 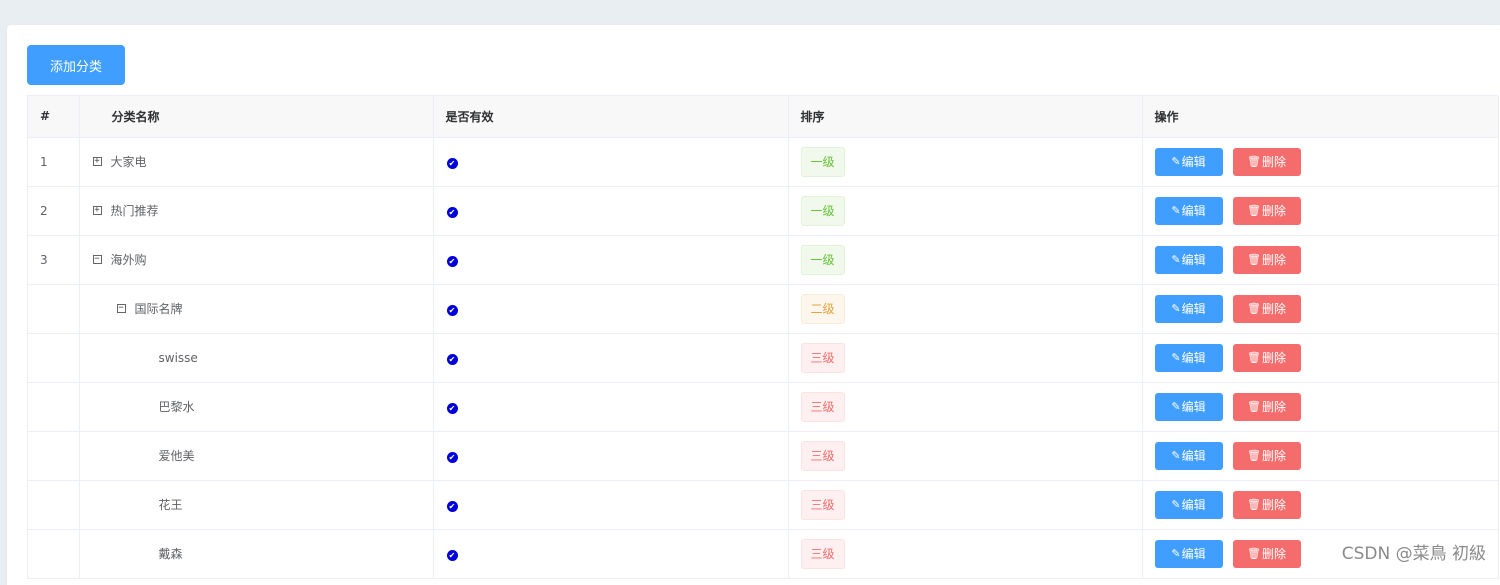 What do you see at coordinates (965, 117) in the screenshot?
I see `header-sort: 排序` at bounding box center [965, 117].